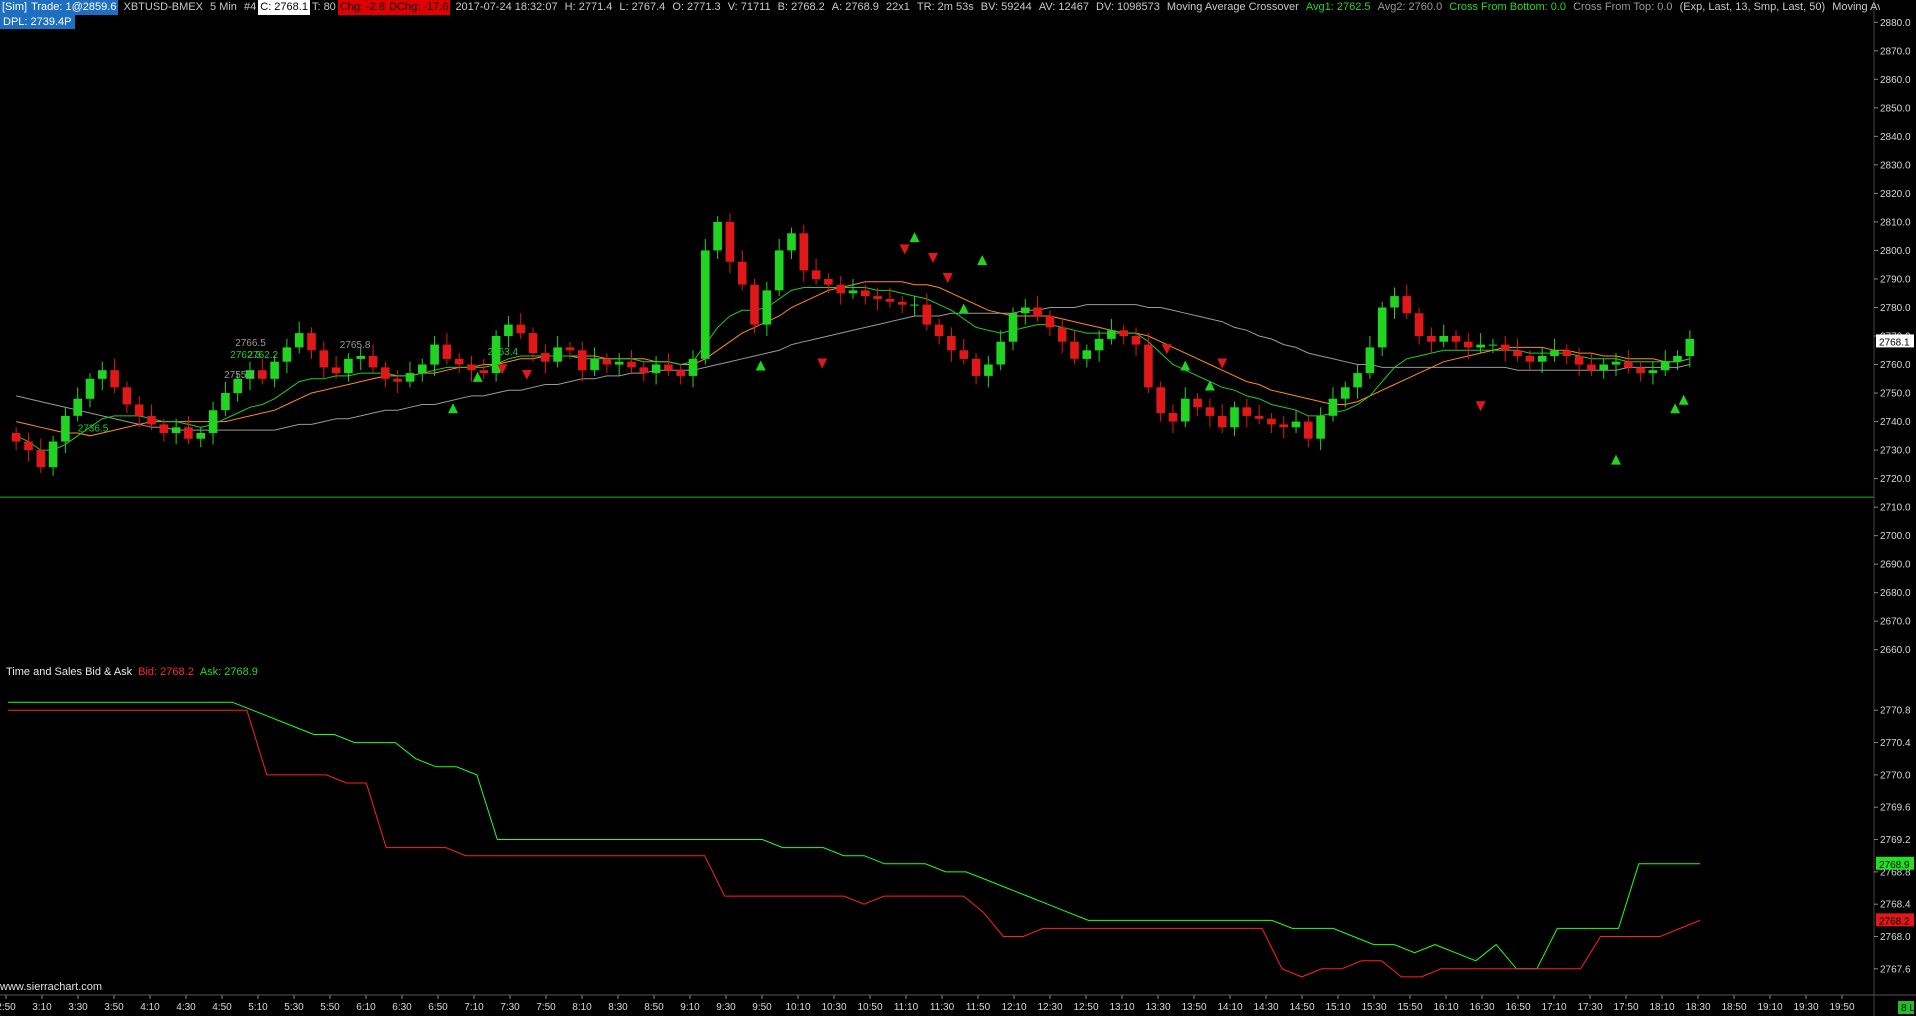 The image size is (1916, 1016). Describe the element at coordinates (1752, 7) in the screenshot. I see `study-params: (Exp, Last, 13, Smp, Last, 50)` at that location.